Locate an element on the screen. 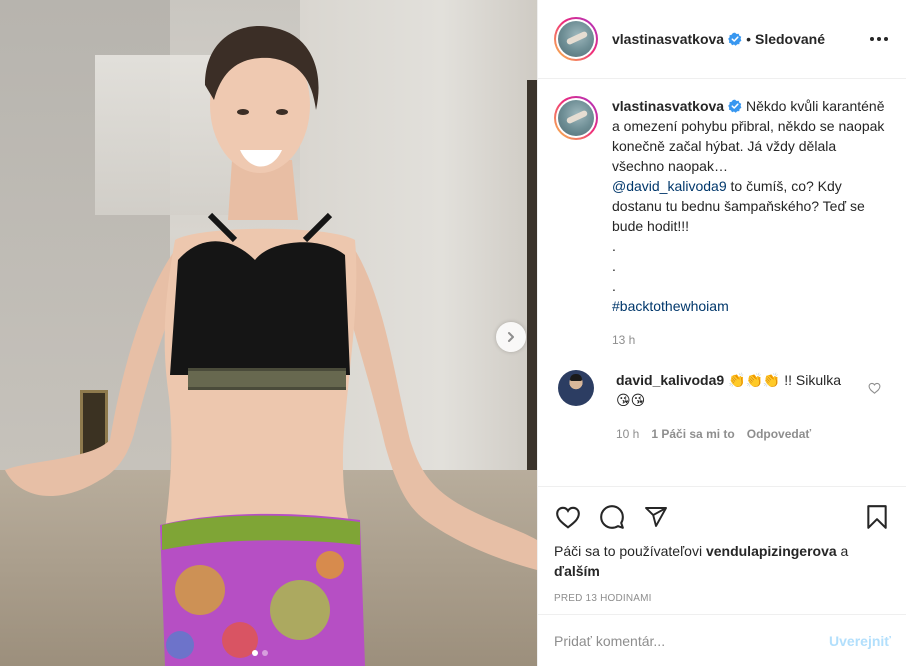 Image resolution: width=906 pixels, height=666 pixels. carousel-next-button is located at coordinates (511, 337).